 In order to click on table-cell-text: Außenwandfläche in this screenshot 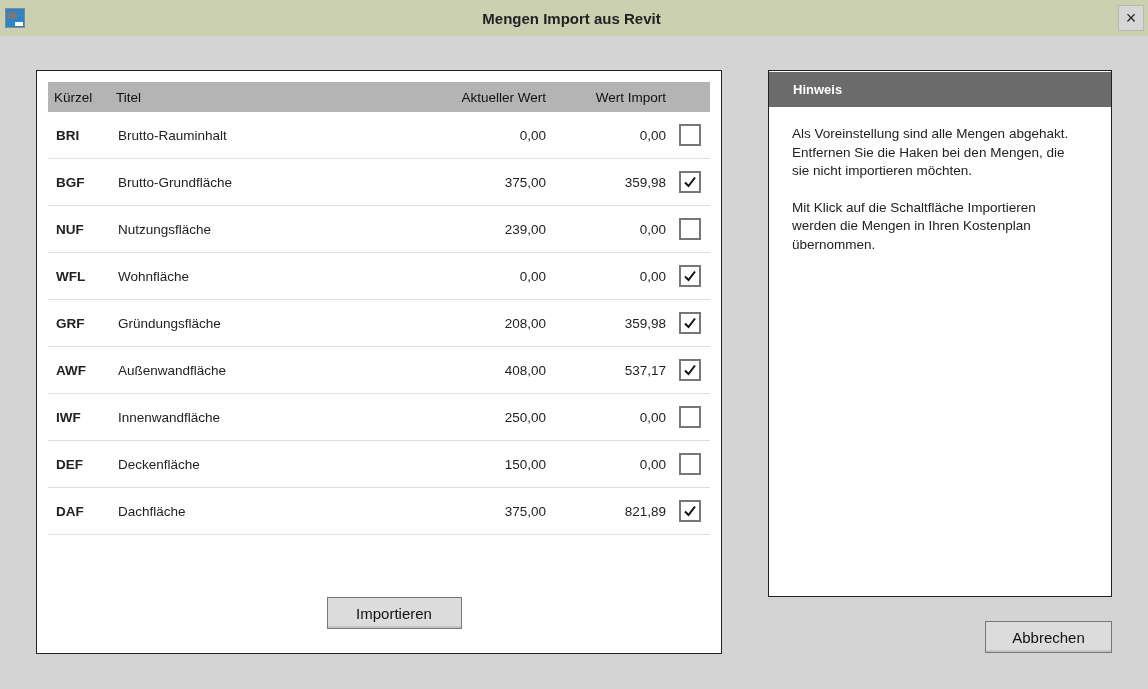, I will do `click(172, 370)`.